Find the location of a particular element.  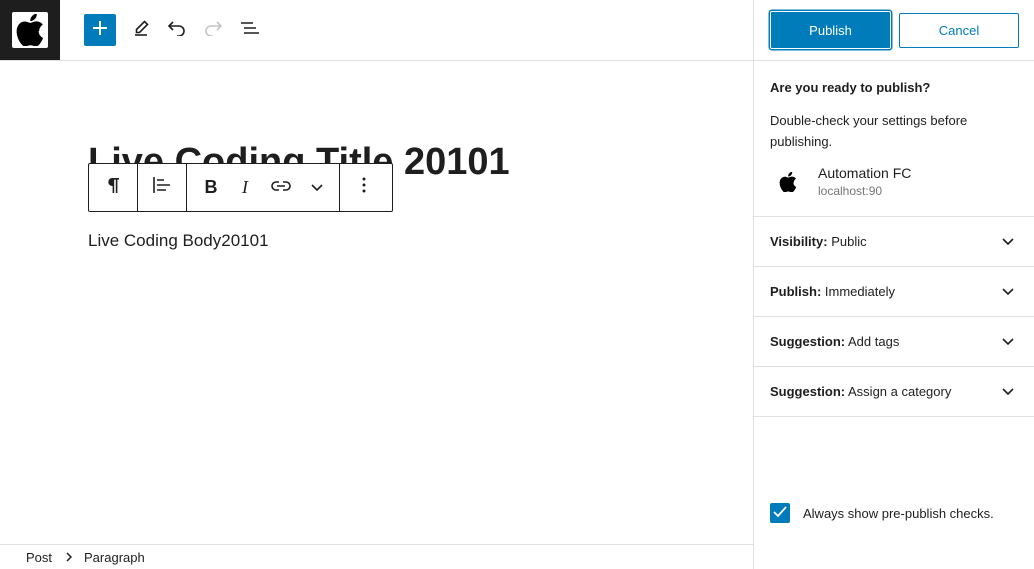

publish-button: Publish is located at coordinates (830, 30).